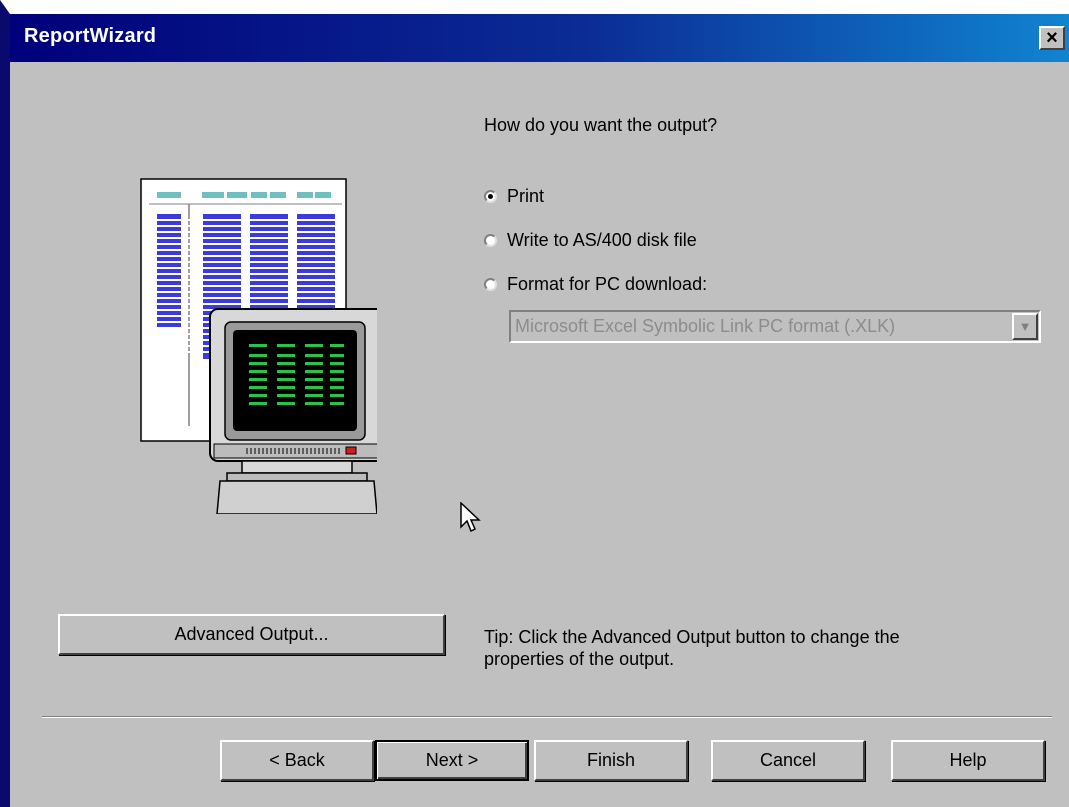 Image resolution: width=1069 pixels, height=807 pixels. I want to click on next-button: Next >, so click(452, 760).